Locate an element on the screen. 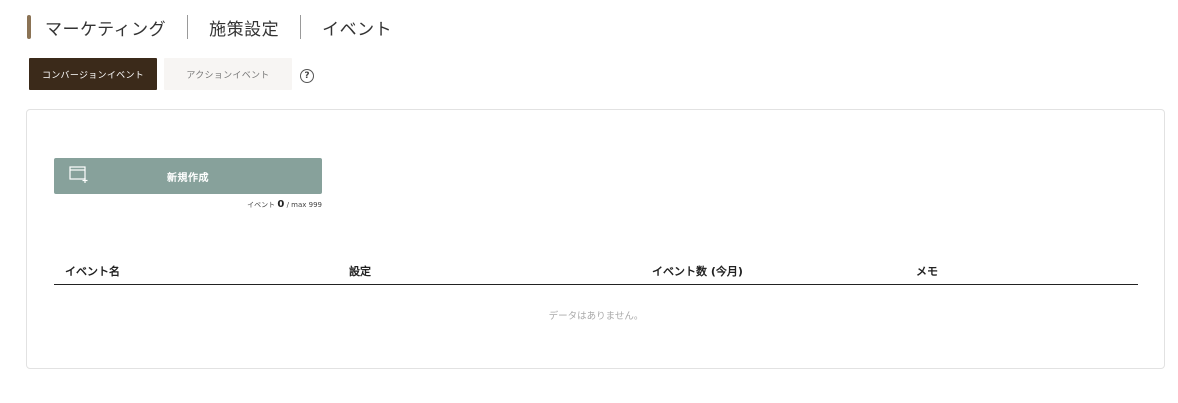  event-count: イベント 0 / max 999 is located at coordinates (188, 204).